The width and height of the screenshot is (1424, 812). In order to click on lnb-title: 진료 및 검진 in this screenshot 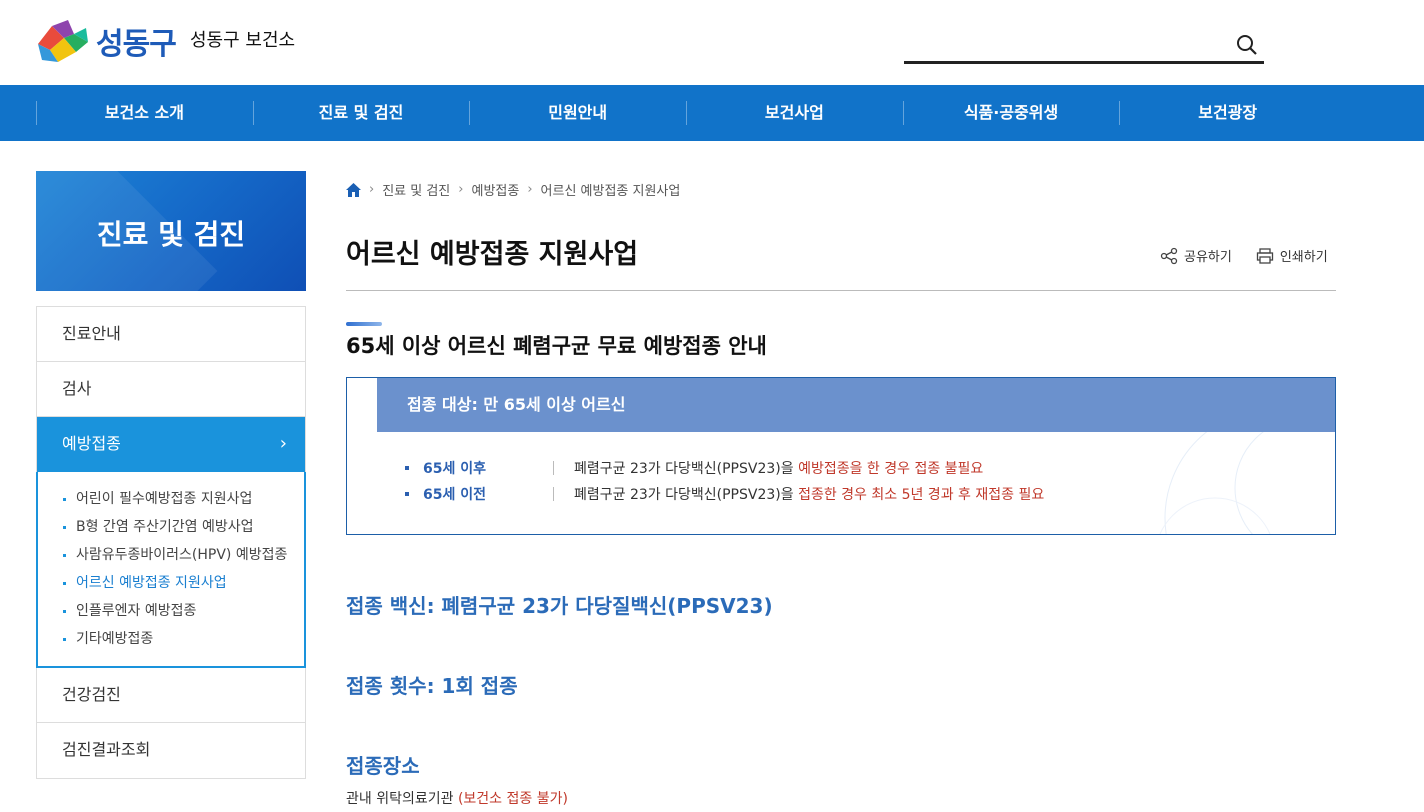, I will do `click(171, 234)`.